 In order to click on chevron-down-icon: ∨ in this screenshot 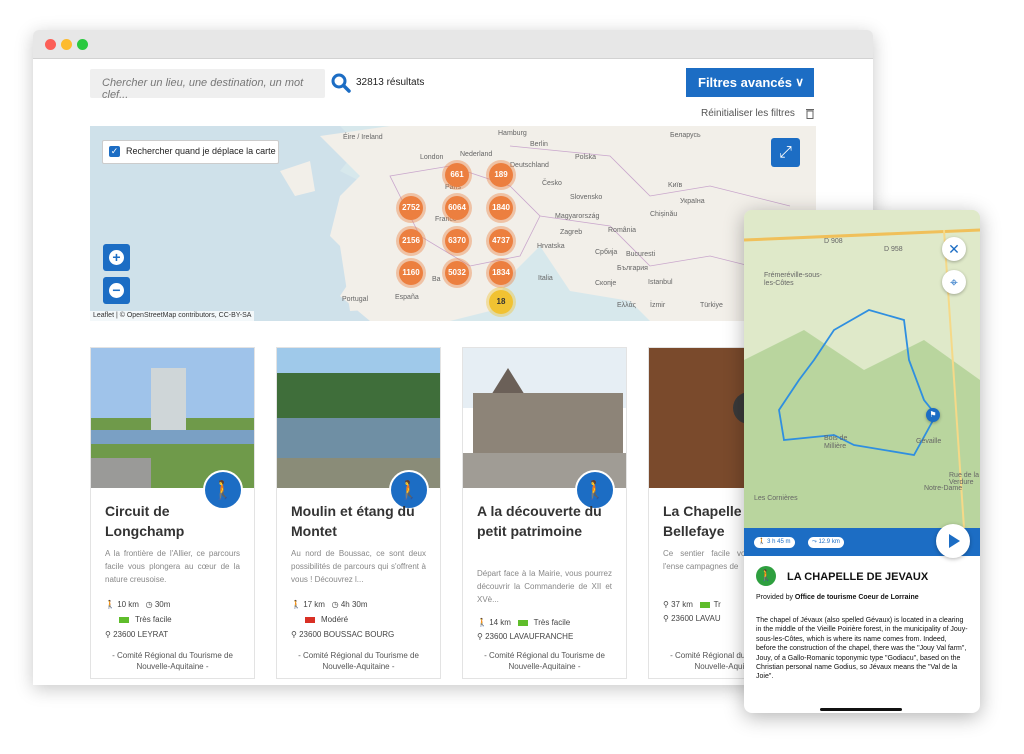, I will do `click(799, 82)`.